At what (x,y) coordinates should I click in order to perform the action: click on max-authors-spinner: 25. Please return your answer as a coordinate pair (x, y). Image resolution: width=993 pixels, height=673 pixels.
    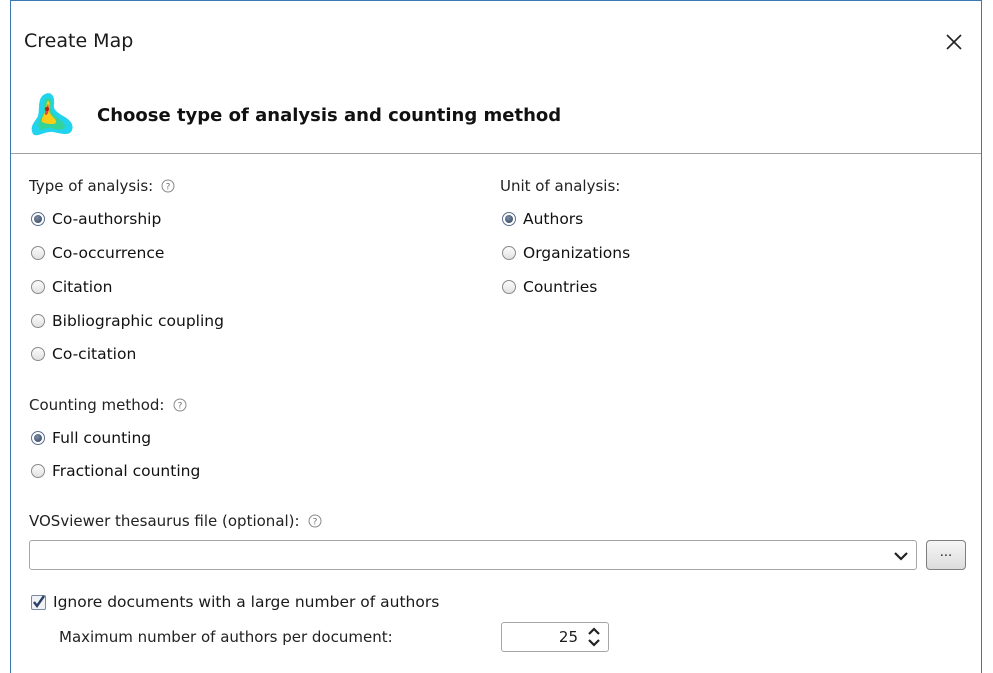
    Looking at the image, I should click on (555, 637).